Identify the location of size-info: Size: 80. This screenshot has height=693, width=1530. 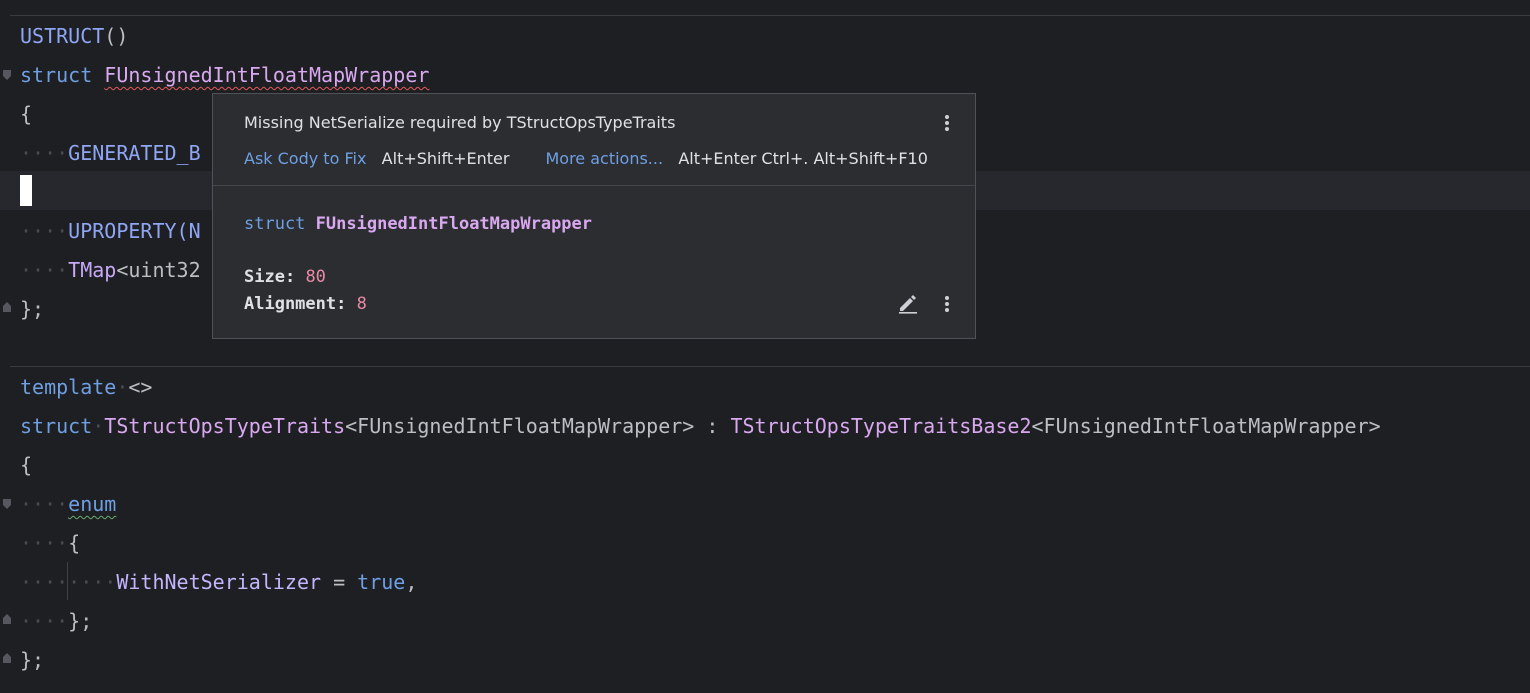
(285, 277).